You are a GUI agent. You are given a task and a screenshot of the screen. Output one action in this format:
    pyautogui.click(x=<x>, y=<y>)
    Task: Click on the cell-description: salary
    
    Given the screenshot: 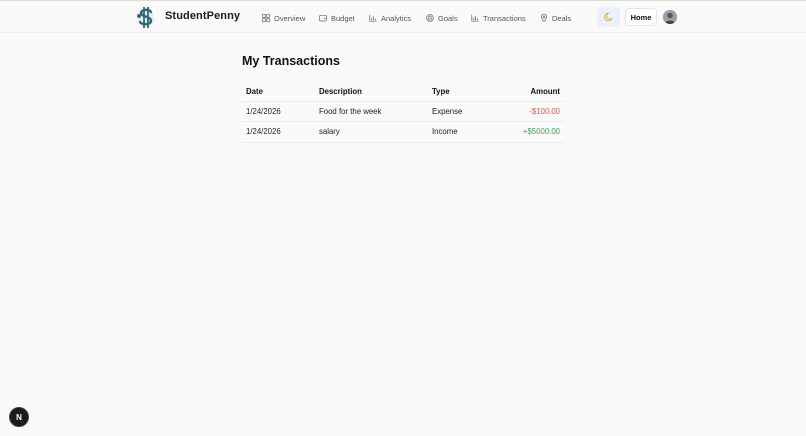 What is the action you would take?
    pyautogui.click(x=371, y=132)
    